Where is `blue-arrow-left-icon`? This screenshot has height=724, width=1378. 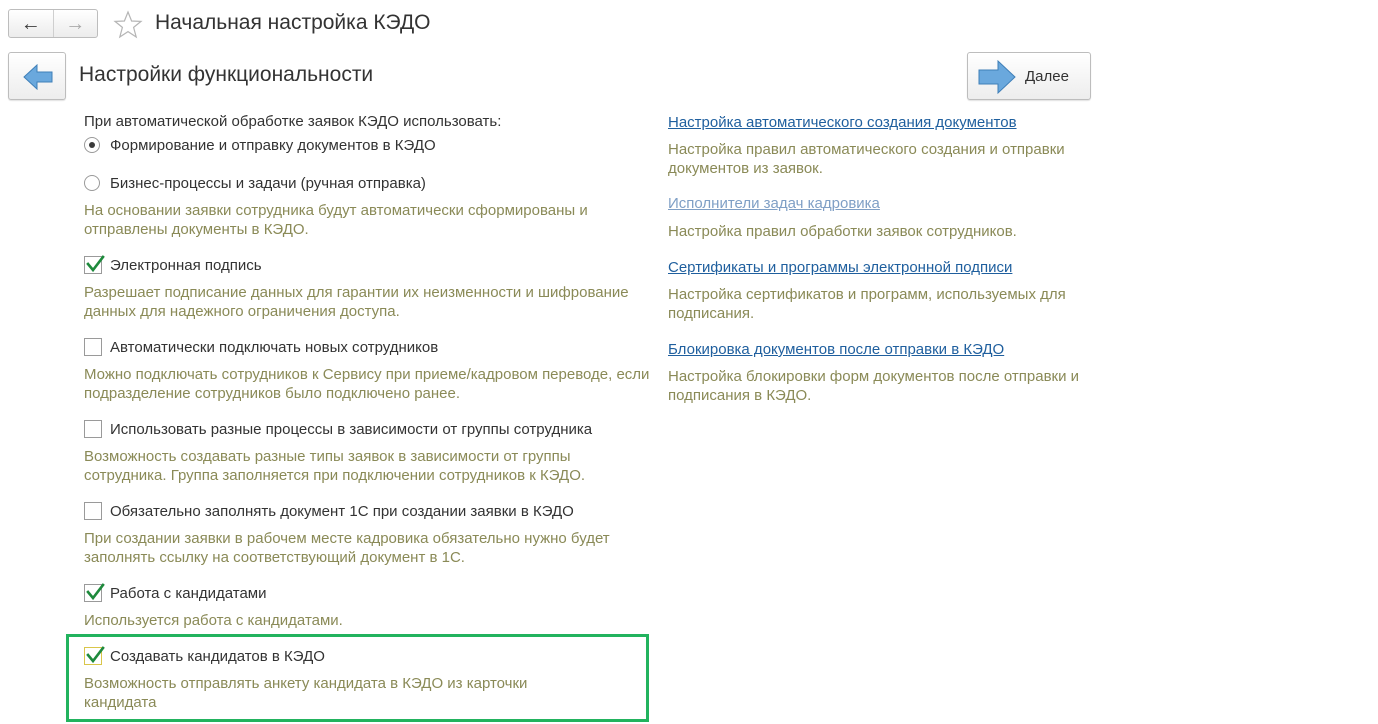 blue-arrow-left-icon is located at coordinates (38, 77).